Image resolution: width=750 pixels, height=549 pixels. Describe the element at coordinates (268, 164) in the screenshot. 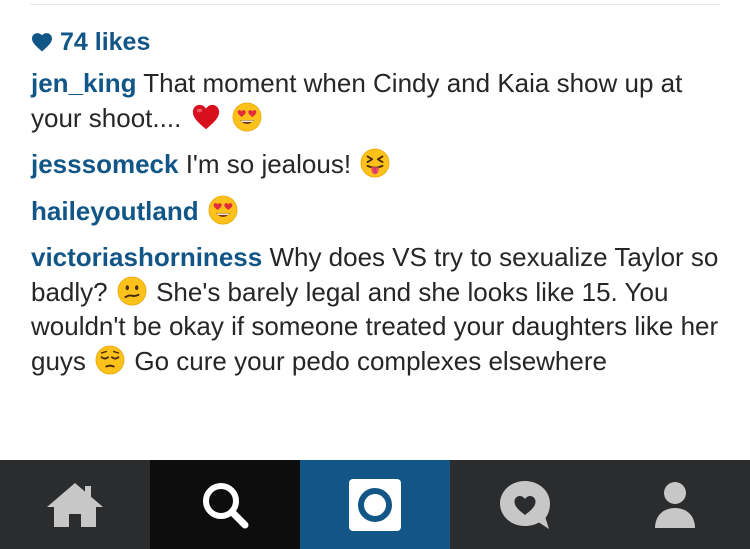

I see `comment-text: I'm so jealous!` at that location.